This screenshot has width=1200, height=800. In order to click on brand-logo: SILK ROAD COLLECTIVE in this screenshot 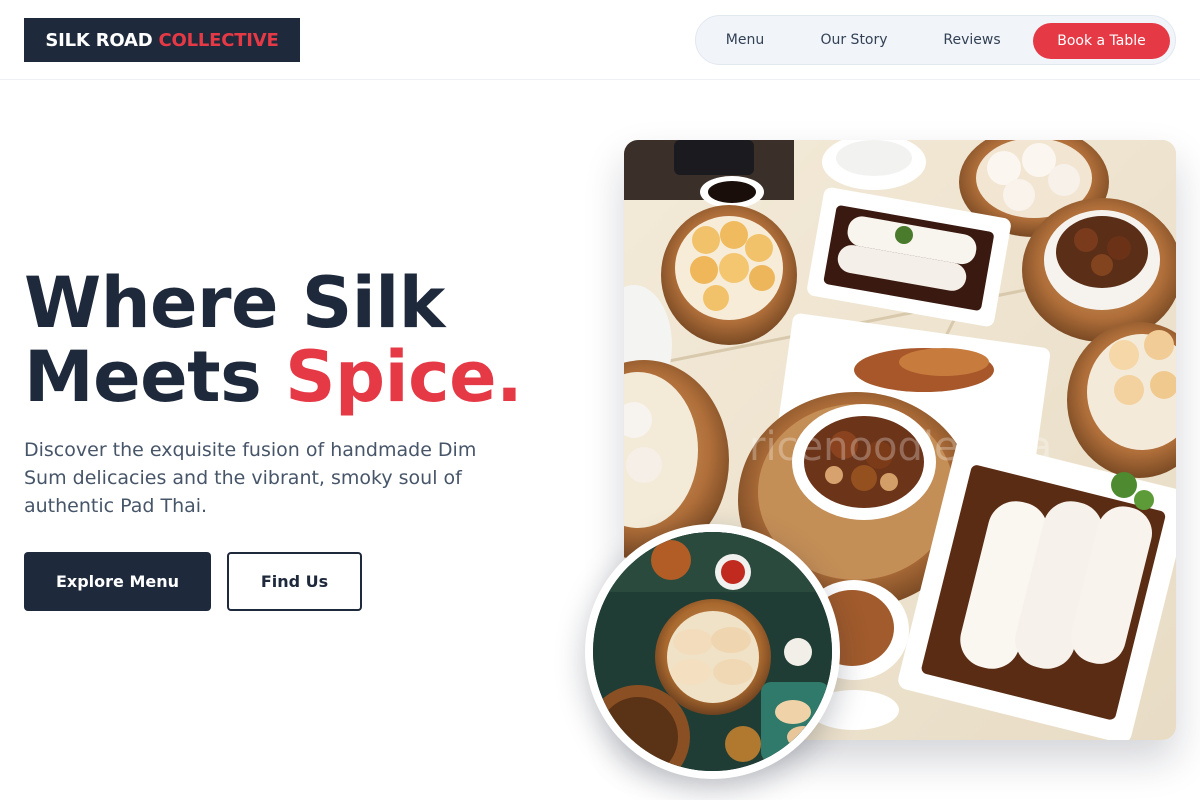, I will do `click(162, 40)`.